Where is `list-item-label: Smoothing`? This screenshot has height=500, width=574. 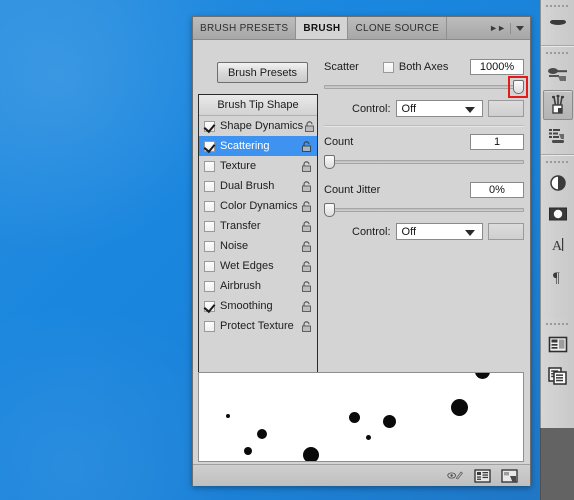
list-item-label: Smoothing is located at coordinates (246, 306).